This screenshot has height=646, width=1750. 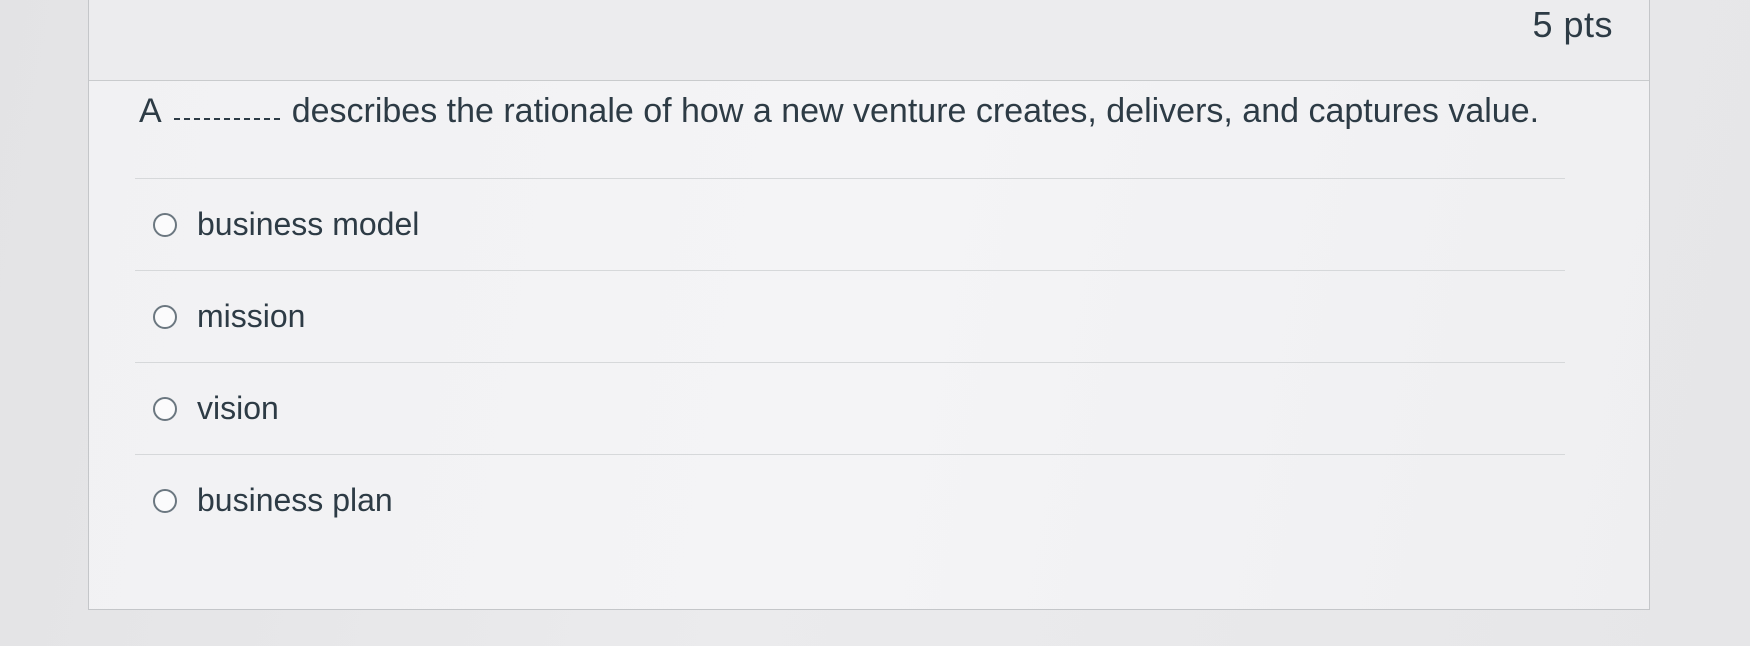 What do you see at coordinates (1572, 24) in the screenshot?
I see `points-label: 5 pts` at bounding box center [1572, 24].